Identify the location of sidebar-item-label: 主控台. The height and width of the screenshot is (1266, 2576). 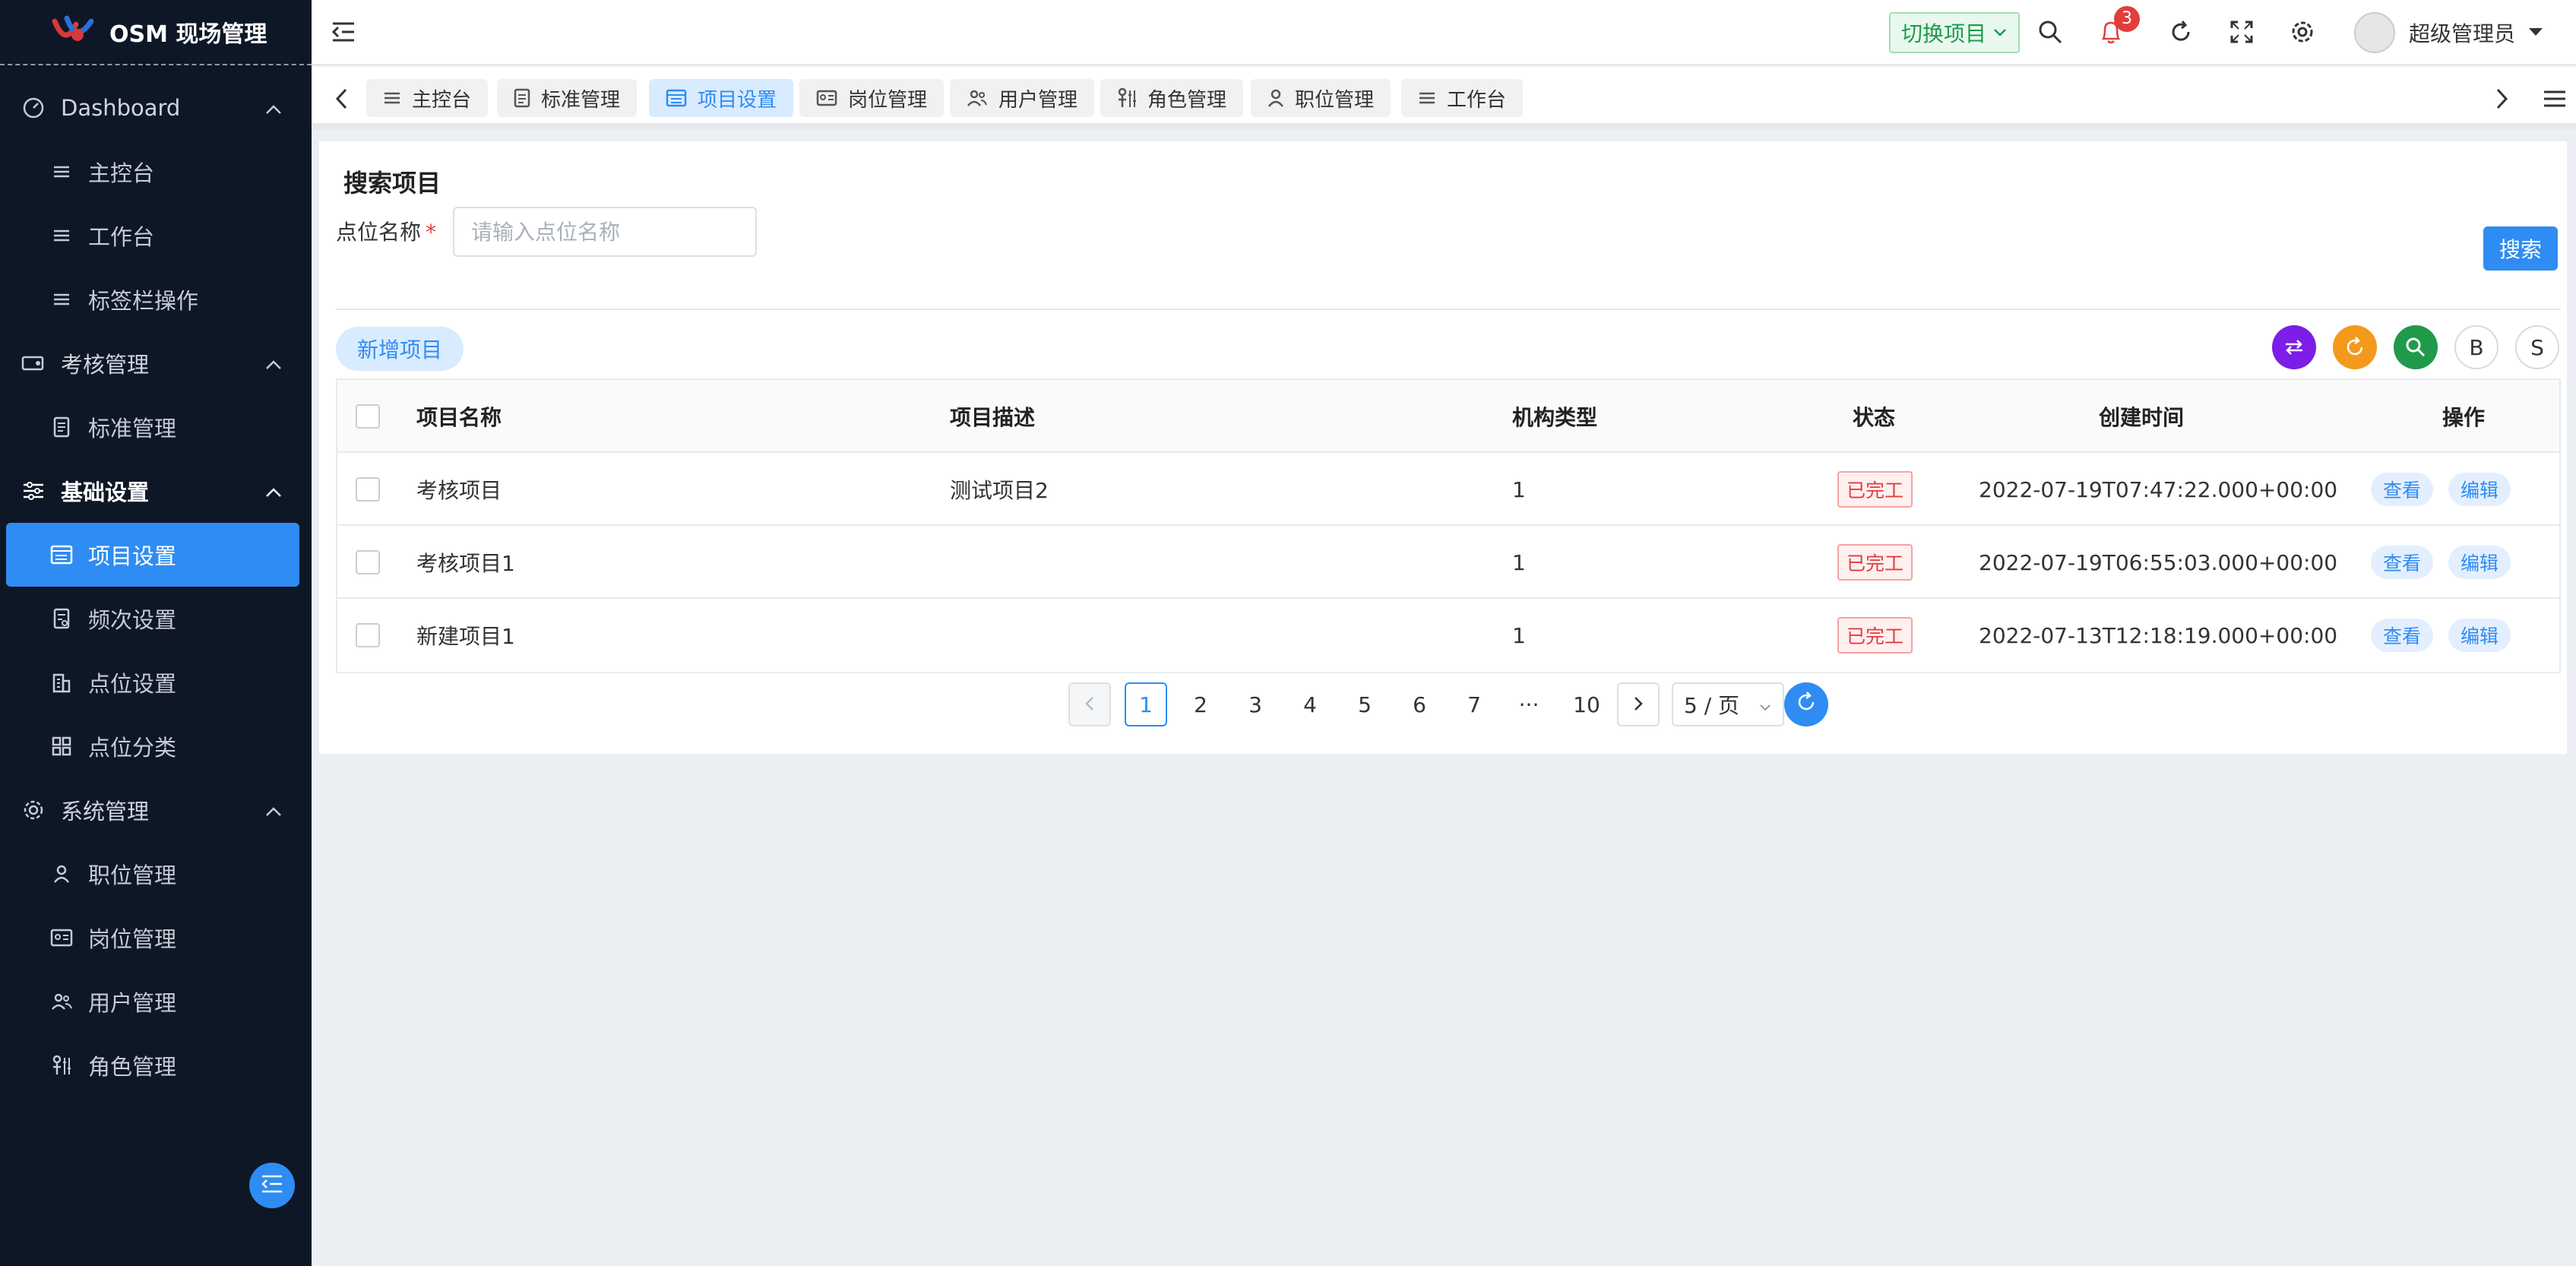
(121, 173).